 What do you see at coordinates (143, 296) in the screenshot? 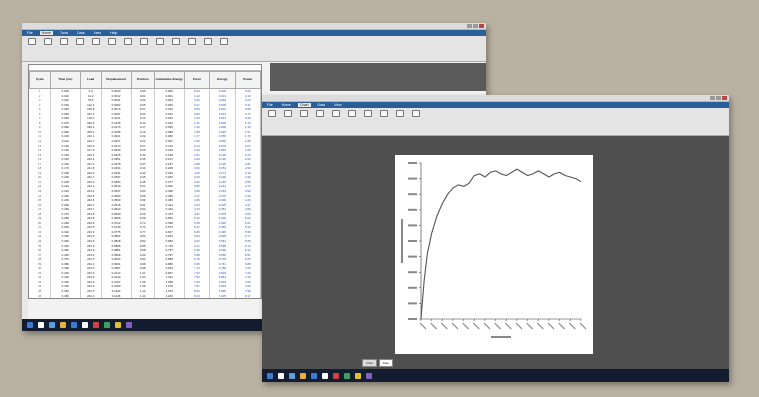
I see `table-cell: 1.14` at bounding box center [143, 296].